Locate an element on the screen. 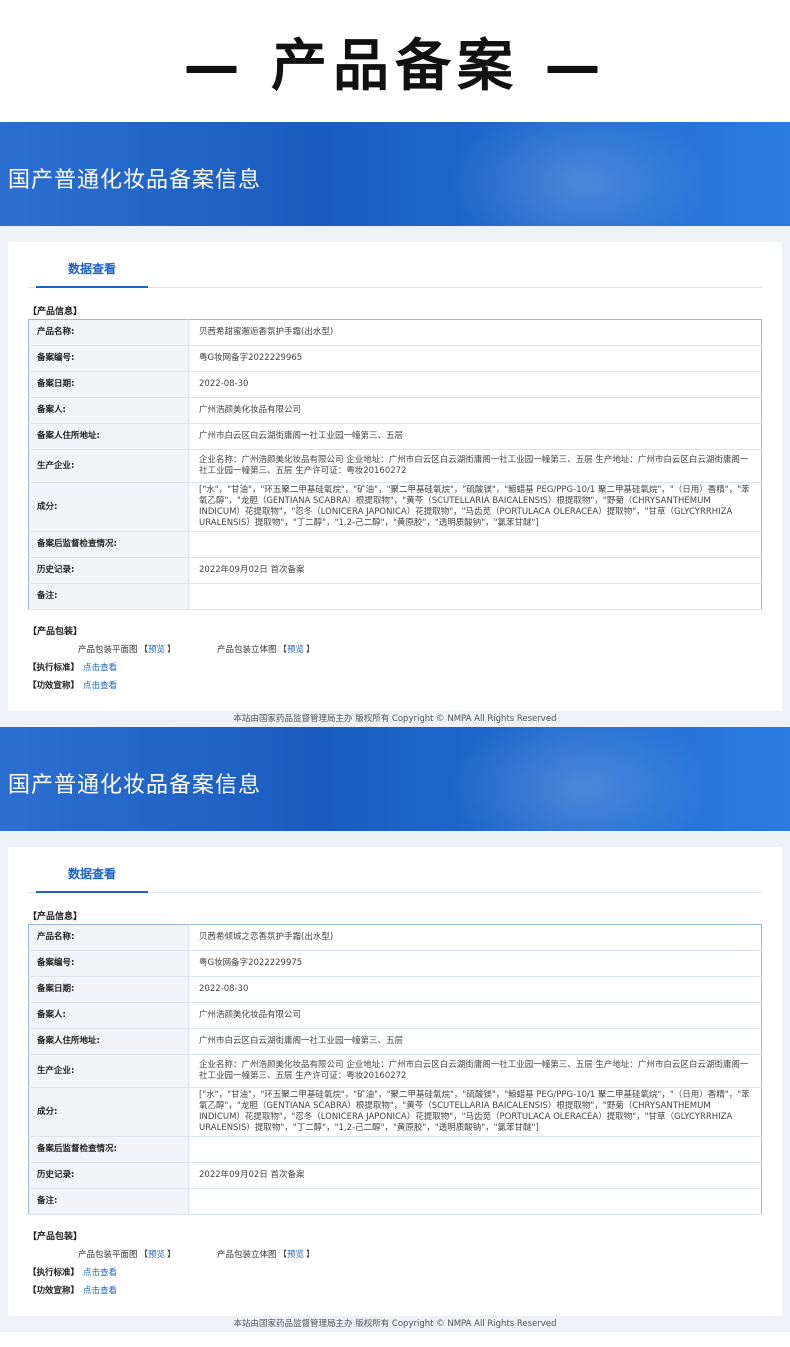  pkg-3d-label: 产品包装立体图 is located at coordinates (246, 650).